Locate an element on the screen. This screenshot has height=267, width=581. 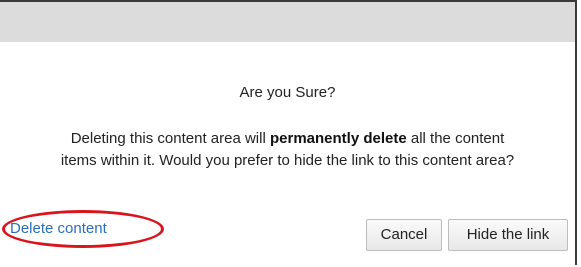
cancel-button: Cancel is located at coordinates (404, 235).